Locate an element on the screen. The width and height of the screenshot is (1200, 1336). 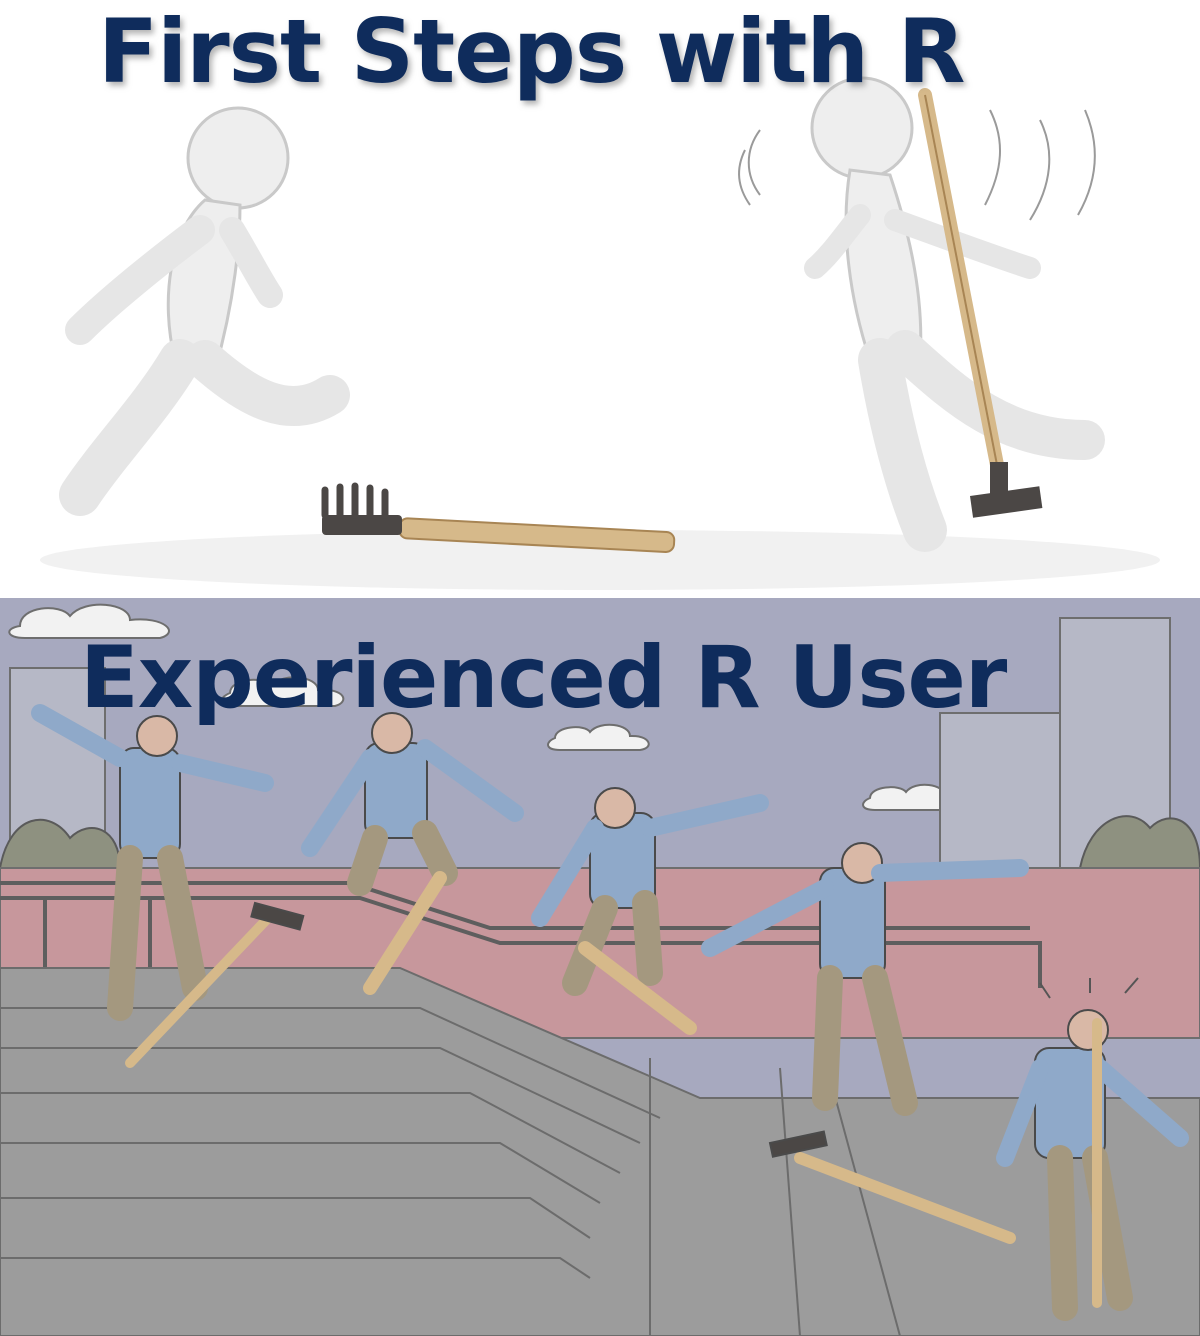
bottom-caption: Experienced R User is located at coordinates (543, 678).